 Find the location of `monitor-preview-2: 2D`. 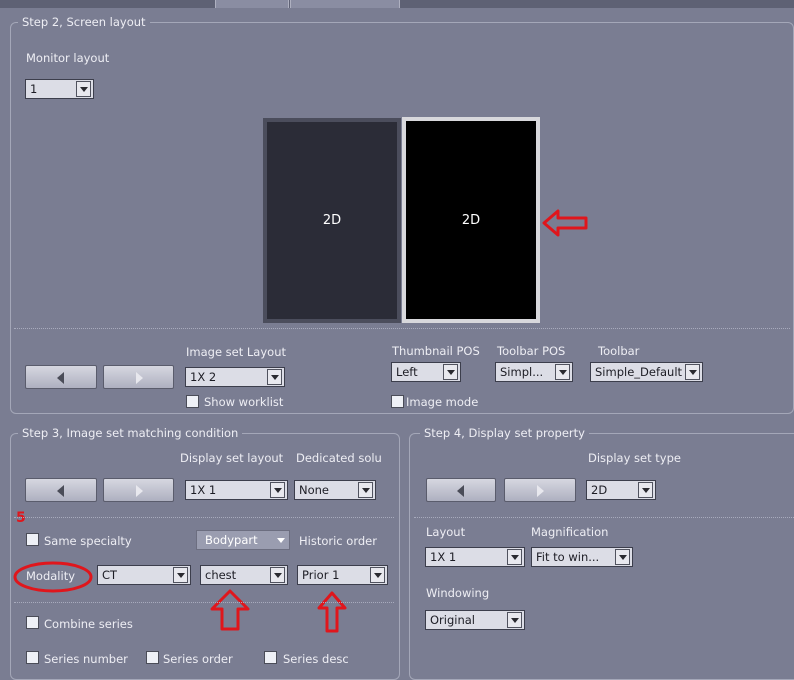

monitor-preview-2: 2D is located at coordinates (471, 220).